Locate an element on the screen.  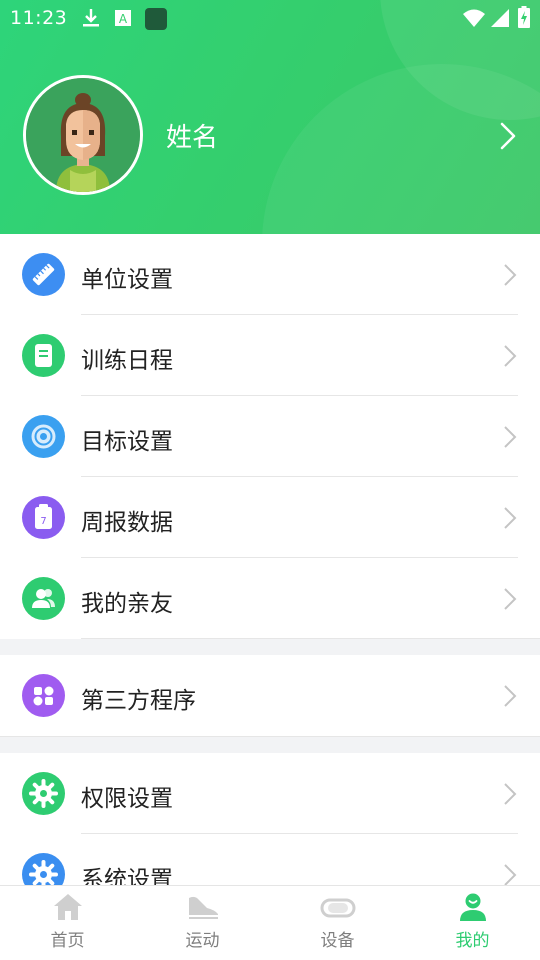
menu-item-third-party-apps: 第三方程序 is located at coordinates (270, 695).